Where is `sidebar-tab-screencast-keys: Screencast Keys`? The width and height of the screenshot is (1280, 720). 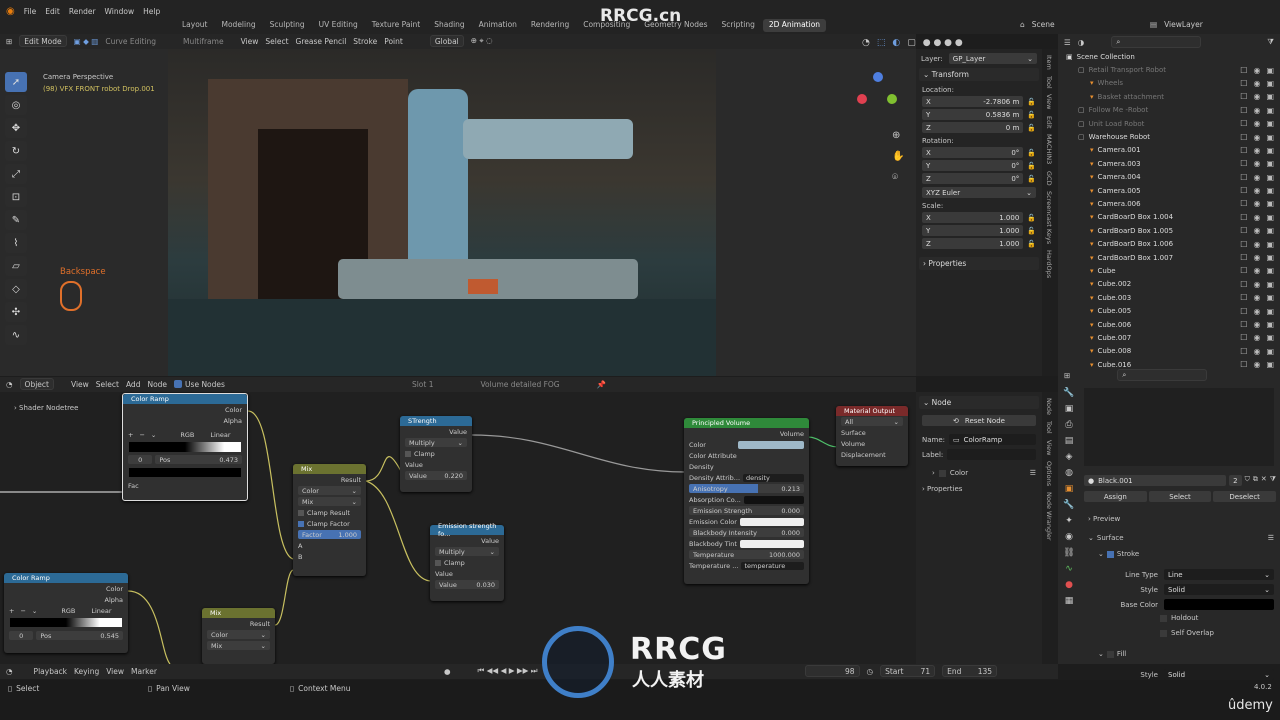
sidebar-tab-screencast-keys: Screencast Keys is located at coordinates (1049, 217).